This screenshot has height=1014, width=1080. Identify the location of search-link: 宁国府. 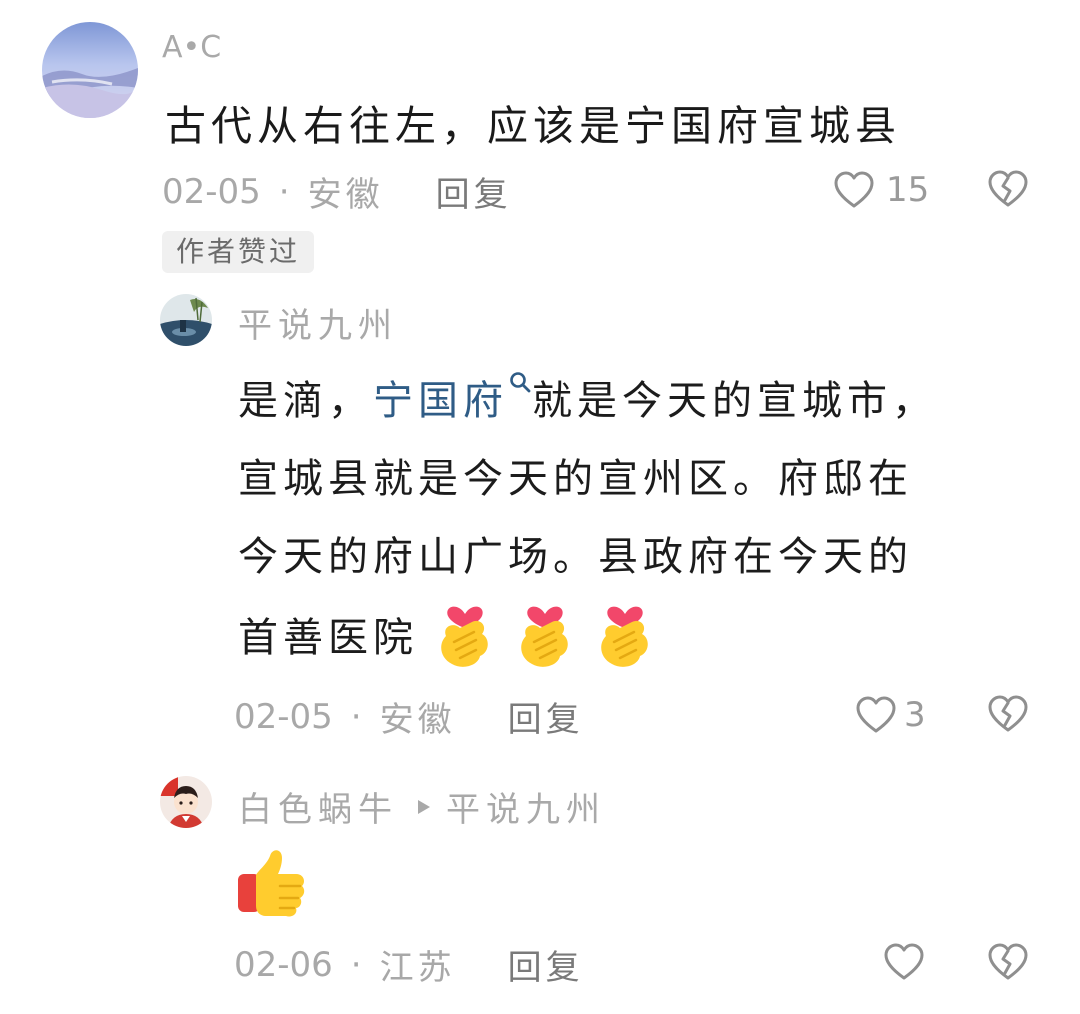
(440, 401).